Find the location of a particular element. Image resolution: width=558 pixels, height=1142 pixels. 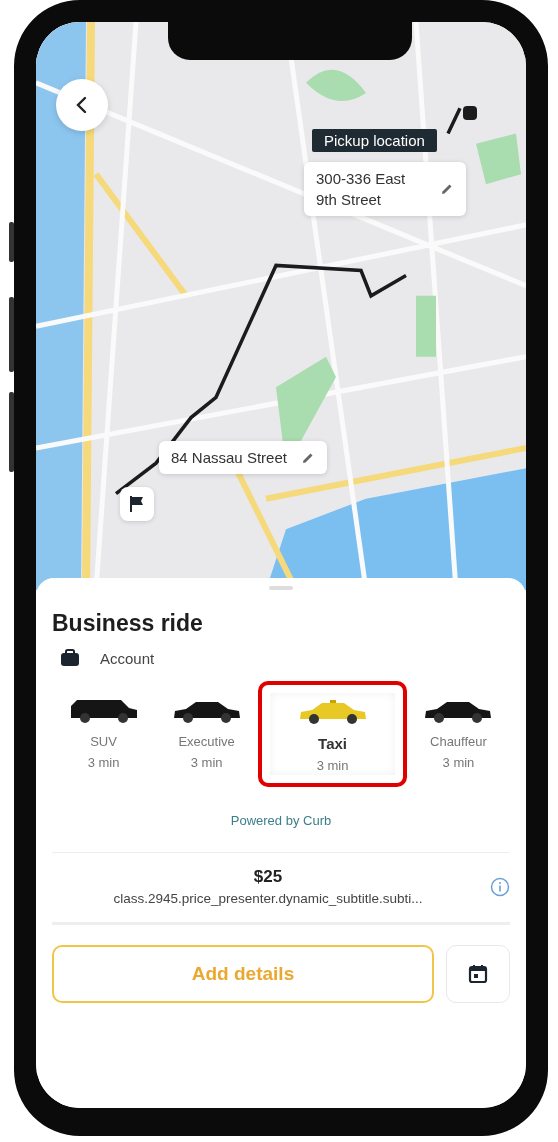

vehicle-option: Chauffeur 3 min is located at coordinates (458, 734).